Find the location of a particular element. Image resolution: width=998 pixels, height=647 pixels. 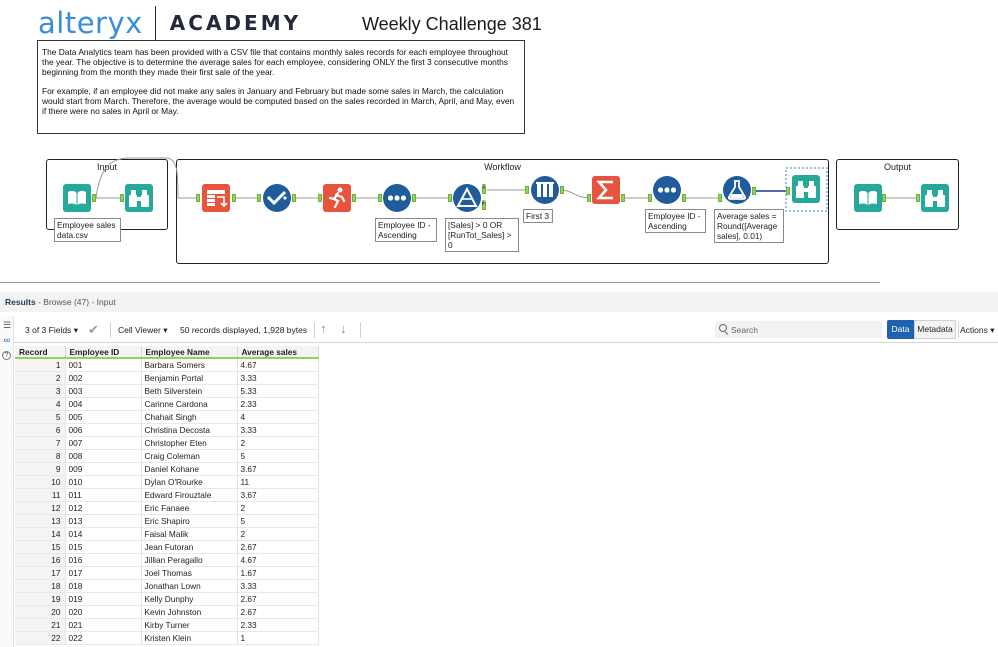

sort-tool is located at coordinates (667, 190).